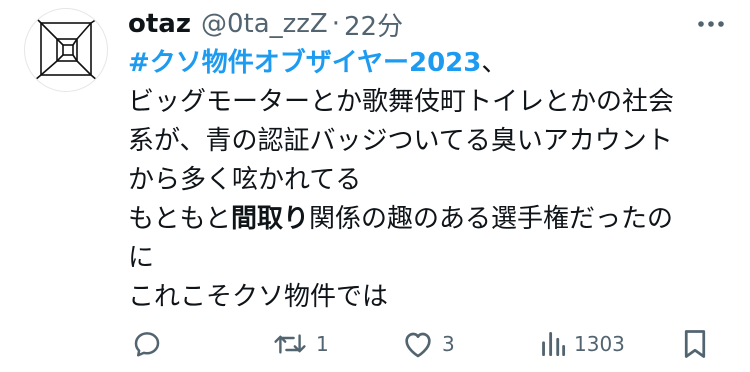 The height and width of the screenshot is (372, 750). Describe the element at coordinates (373, 24) in the screenshot. I see `timestamp: 22分` at that location.